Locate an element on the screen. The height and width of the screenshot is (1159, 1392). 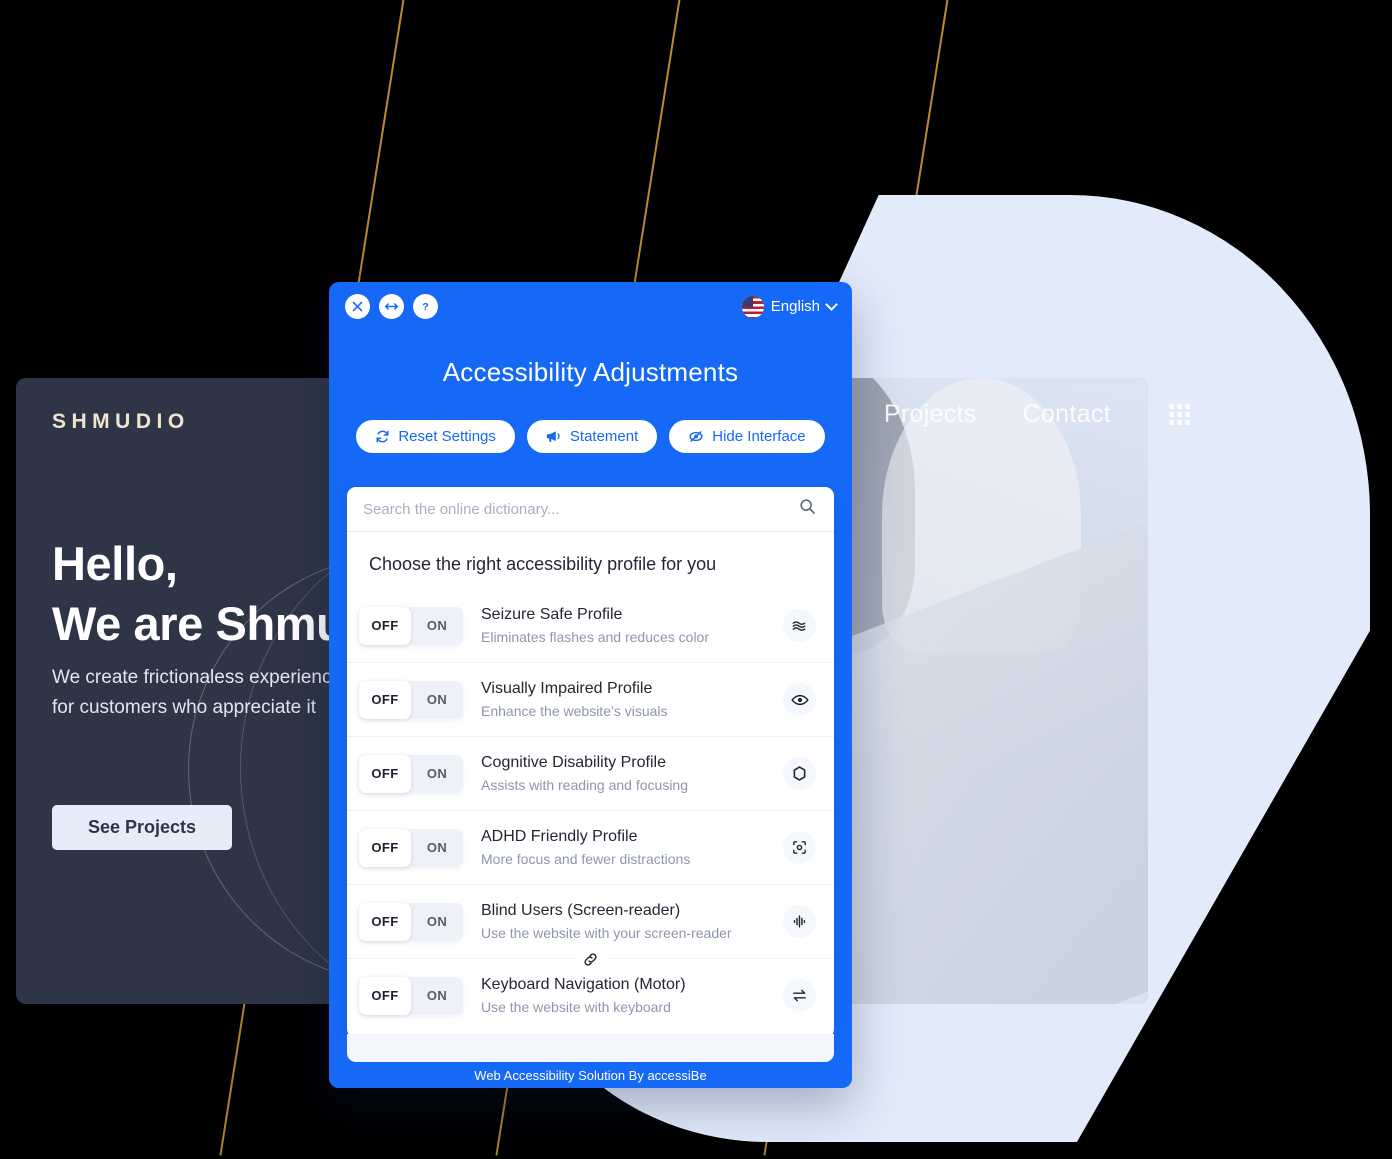
chevron-down-icon is located at coordinates (831, 304).